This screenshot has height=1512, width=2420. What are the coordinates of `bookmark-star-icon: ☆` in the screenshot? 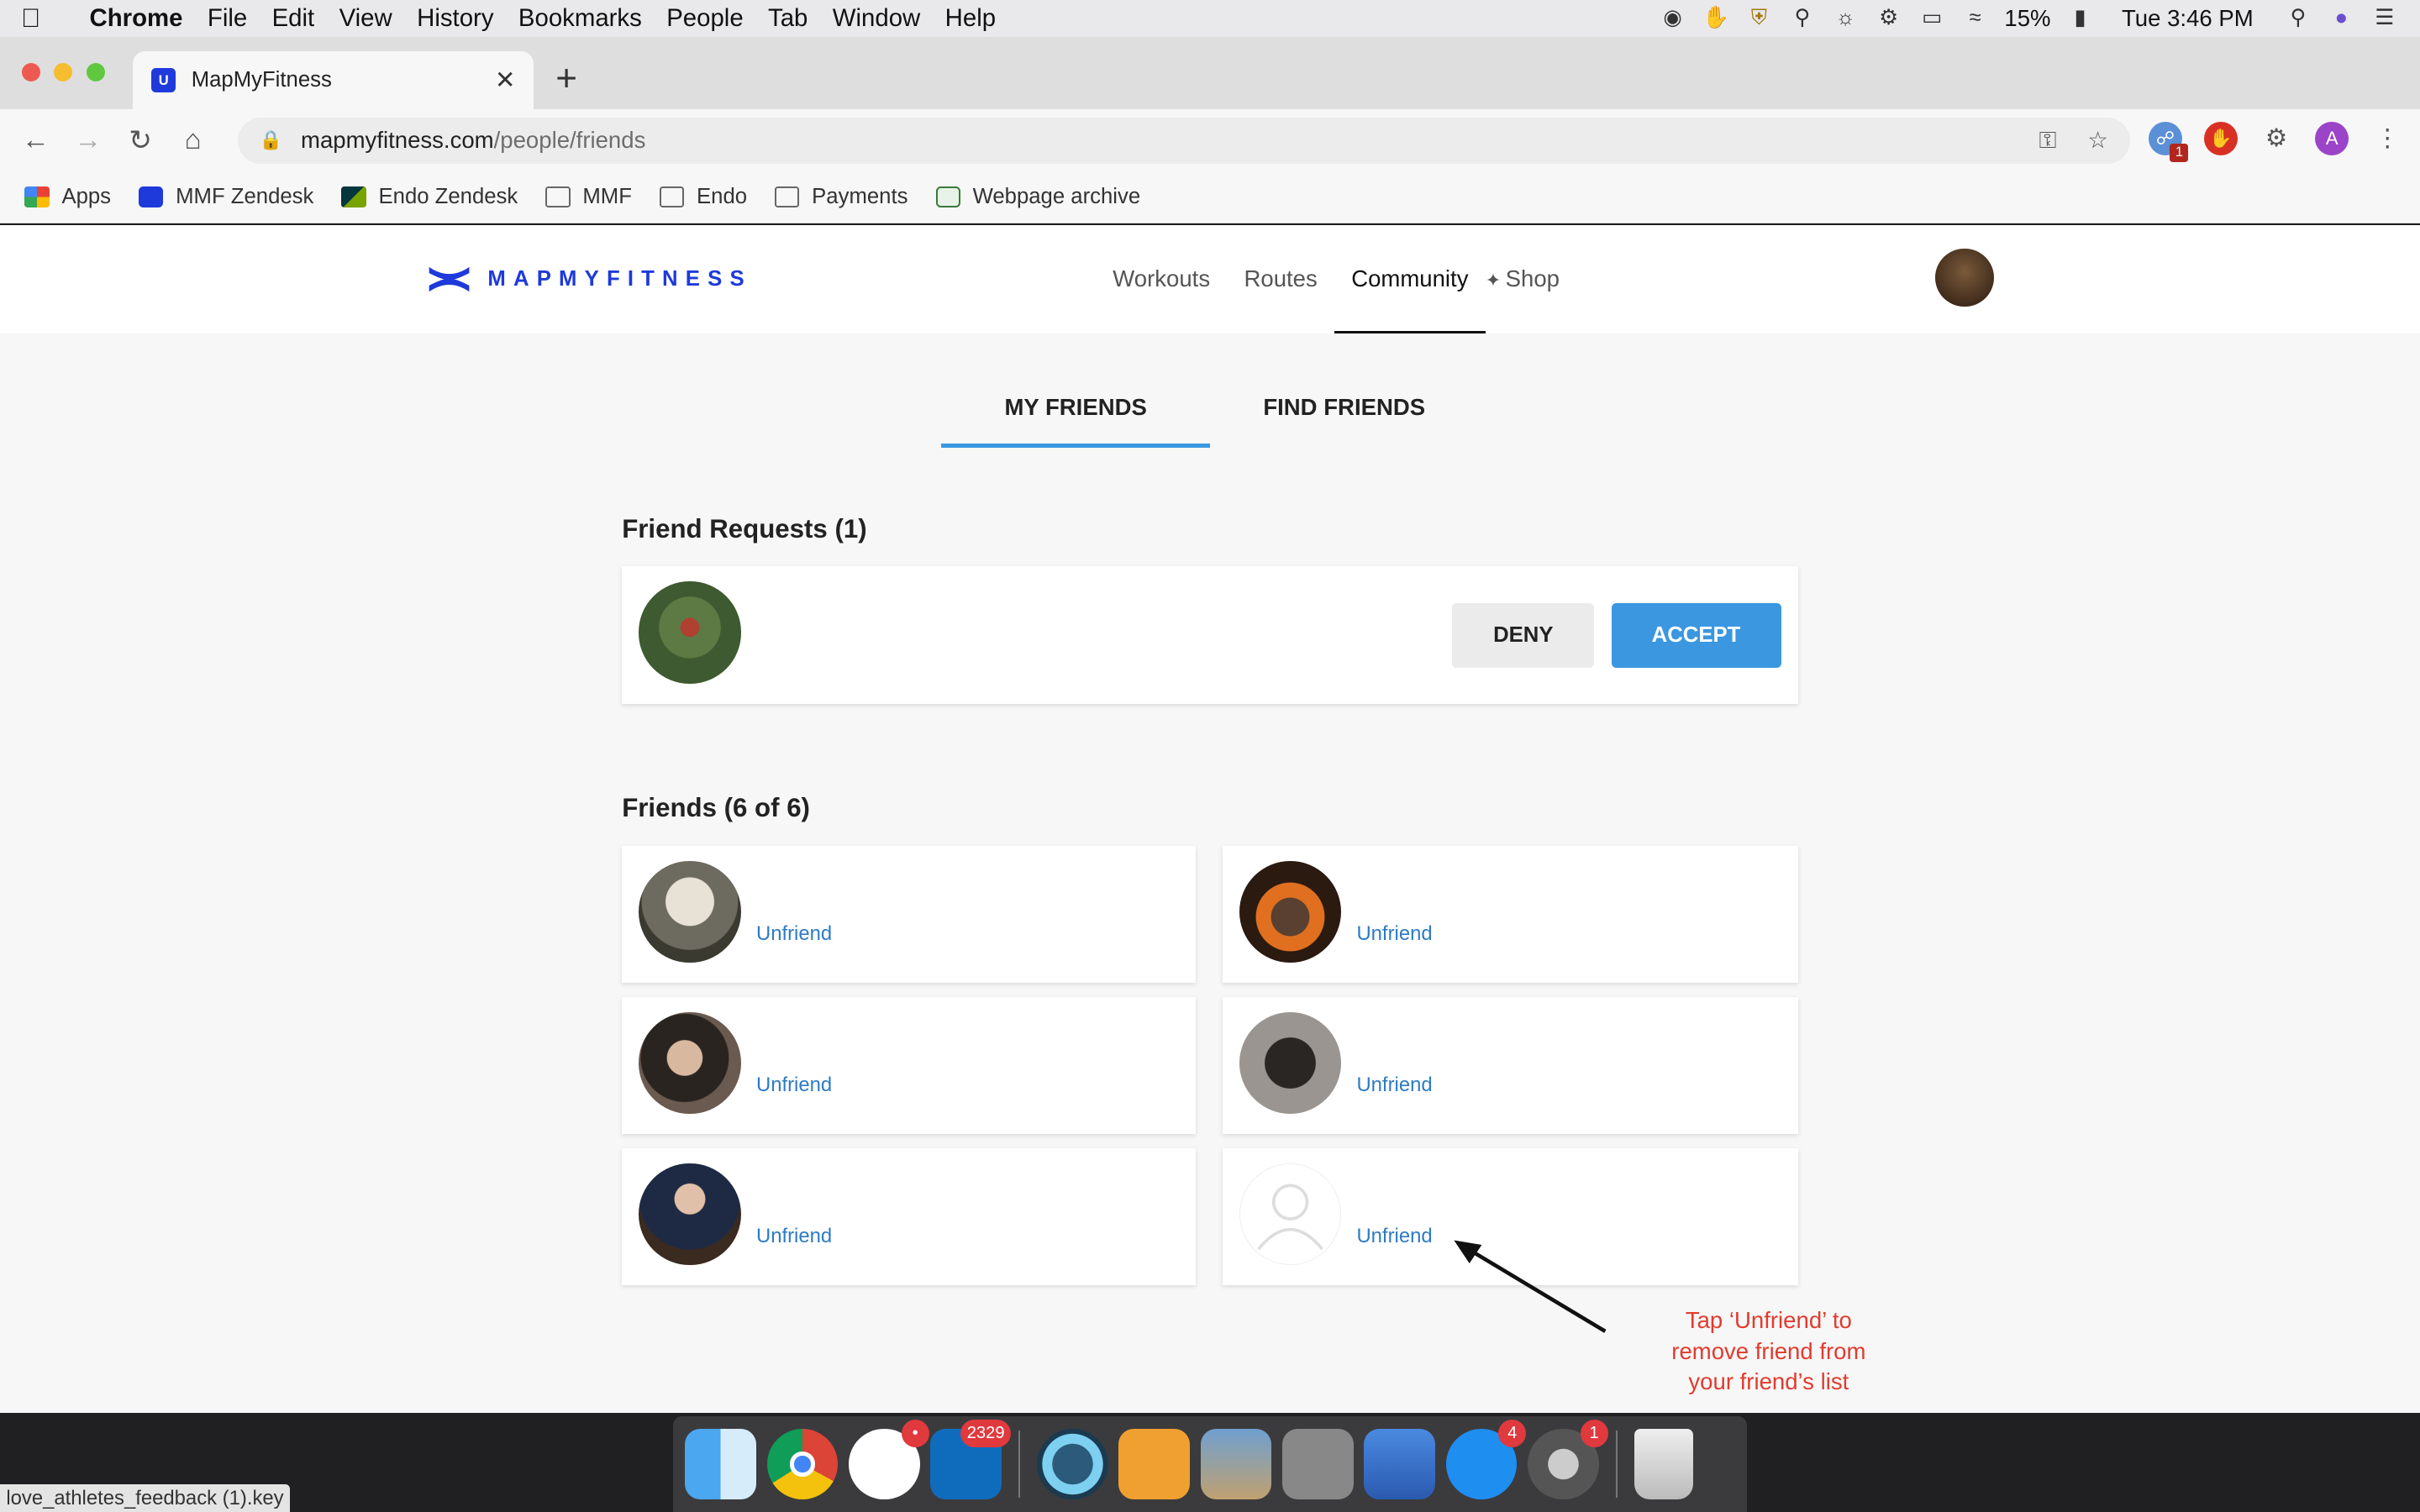 It's located at (2097, 141).